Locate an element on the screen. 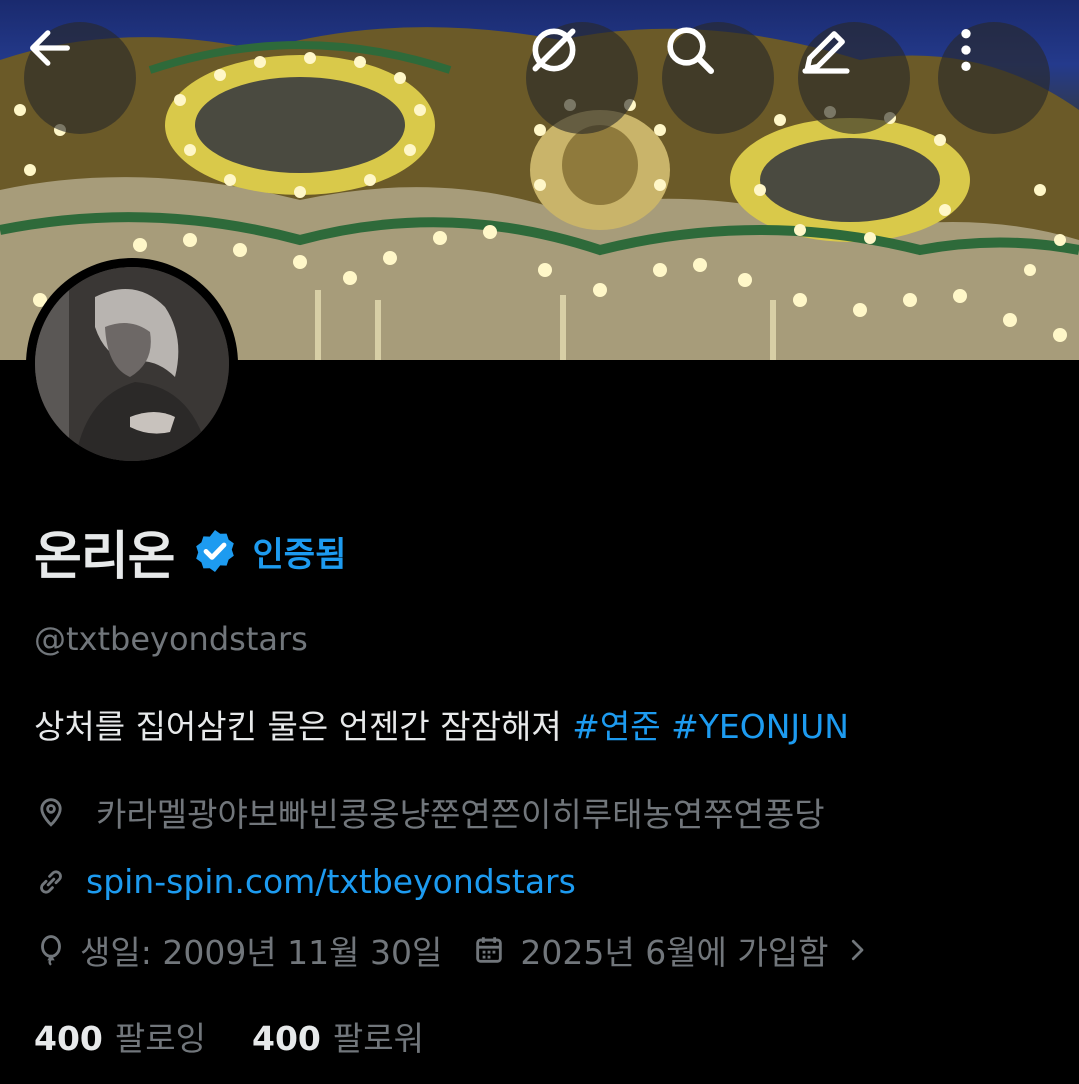 The height and width of the screenshot is (1084, 1079). hashtag-yeonjun-korean: #연준 is located at coordinates (616, 726).